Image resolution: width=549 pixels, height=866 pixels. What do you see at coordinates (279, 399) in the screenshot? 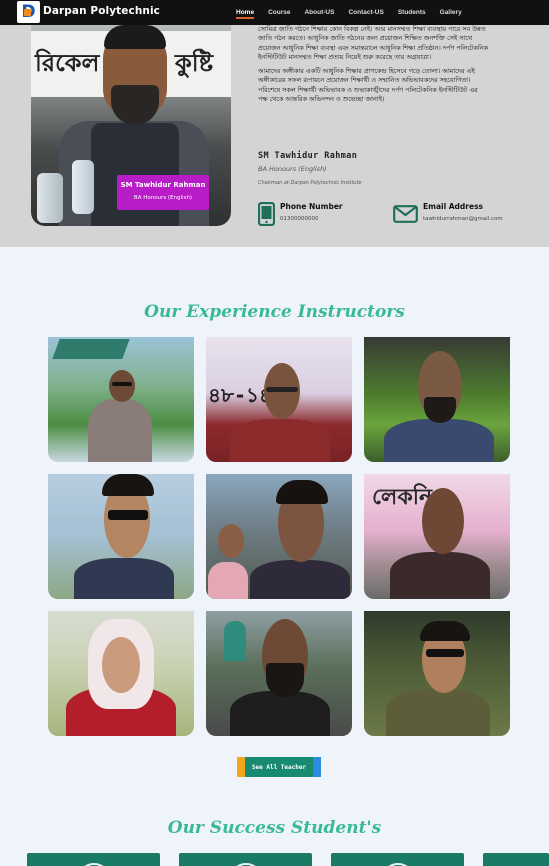
I see `instructor-card: ৪৮-১৪৩` at bounding box center [279, 399].